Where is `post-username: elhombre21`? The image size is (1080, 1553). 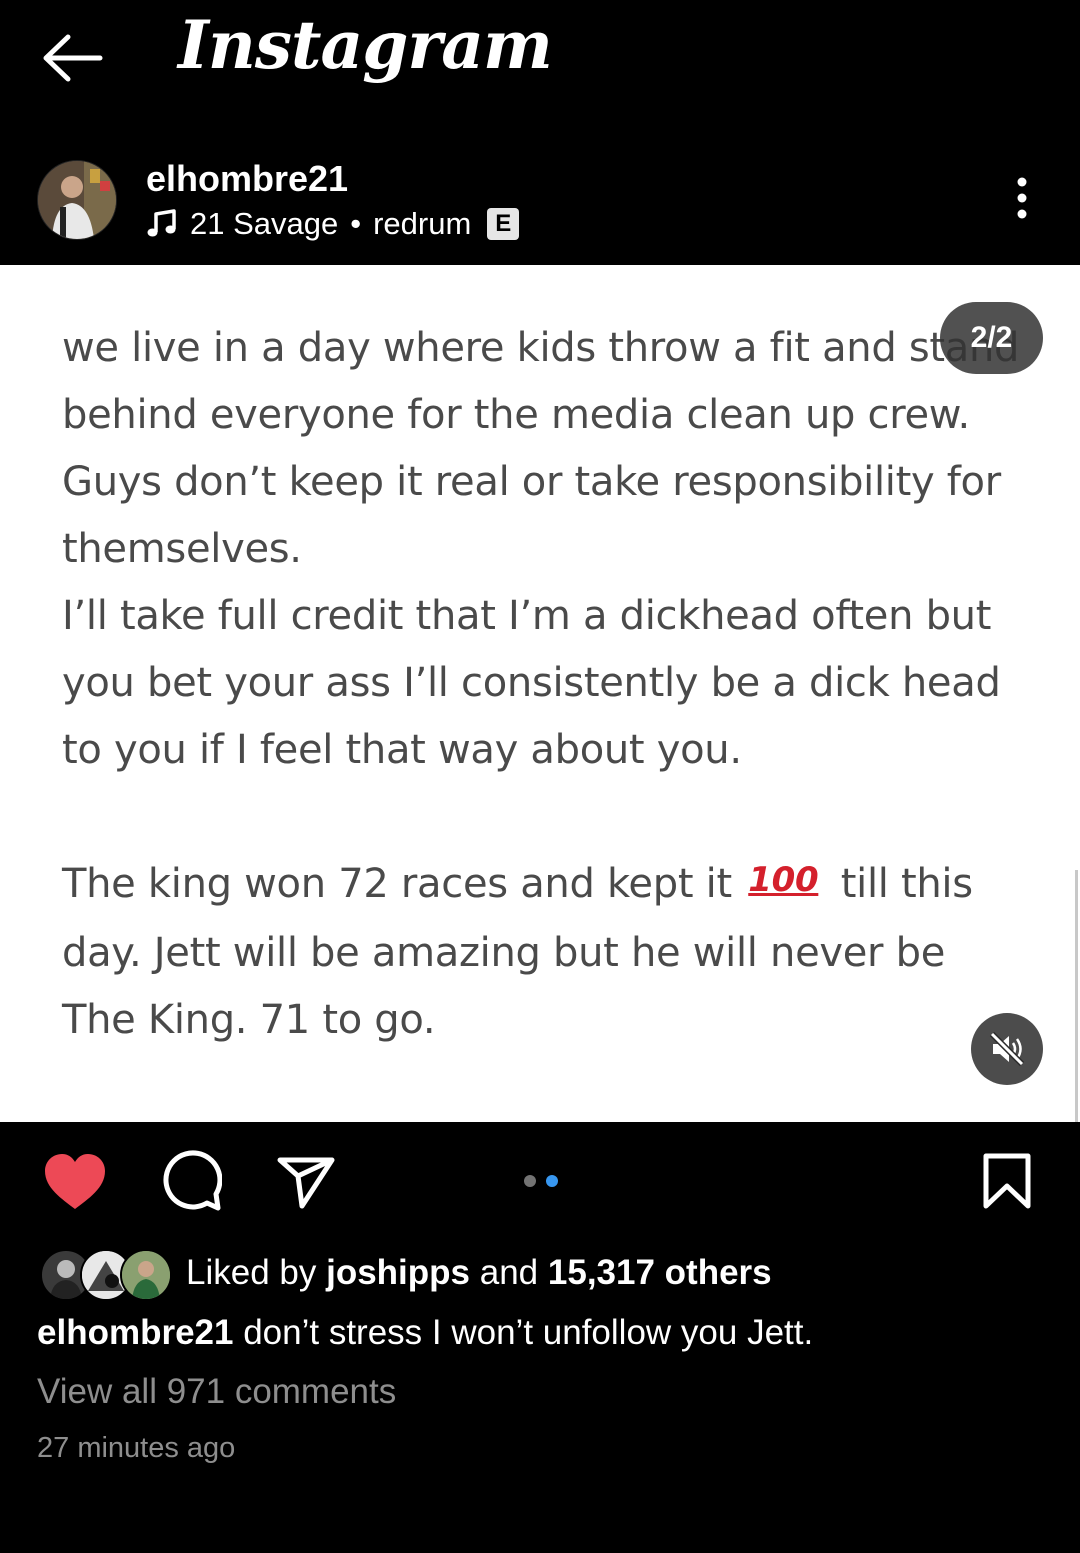
post-username: elhombre21 is located at coordinates (247, 179).